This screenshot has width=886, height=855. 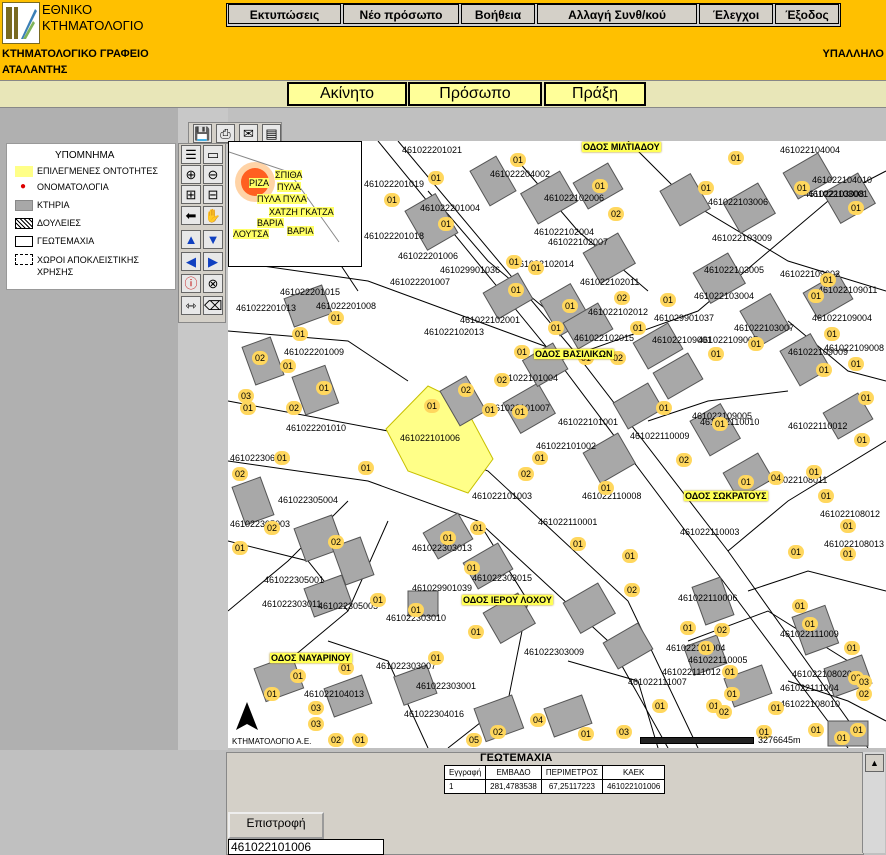 I want to click on menu-new-person-button: Νέο πρόσωπο, so click(x=401, y=14).